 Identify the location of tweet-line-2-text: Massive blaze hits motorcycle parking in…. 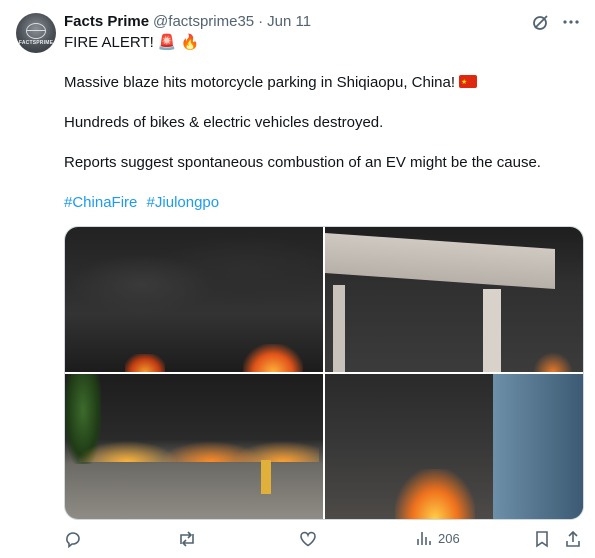
(260, 82).